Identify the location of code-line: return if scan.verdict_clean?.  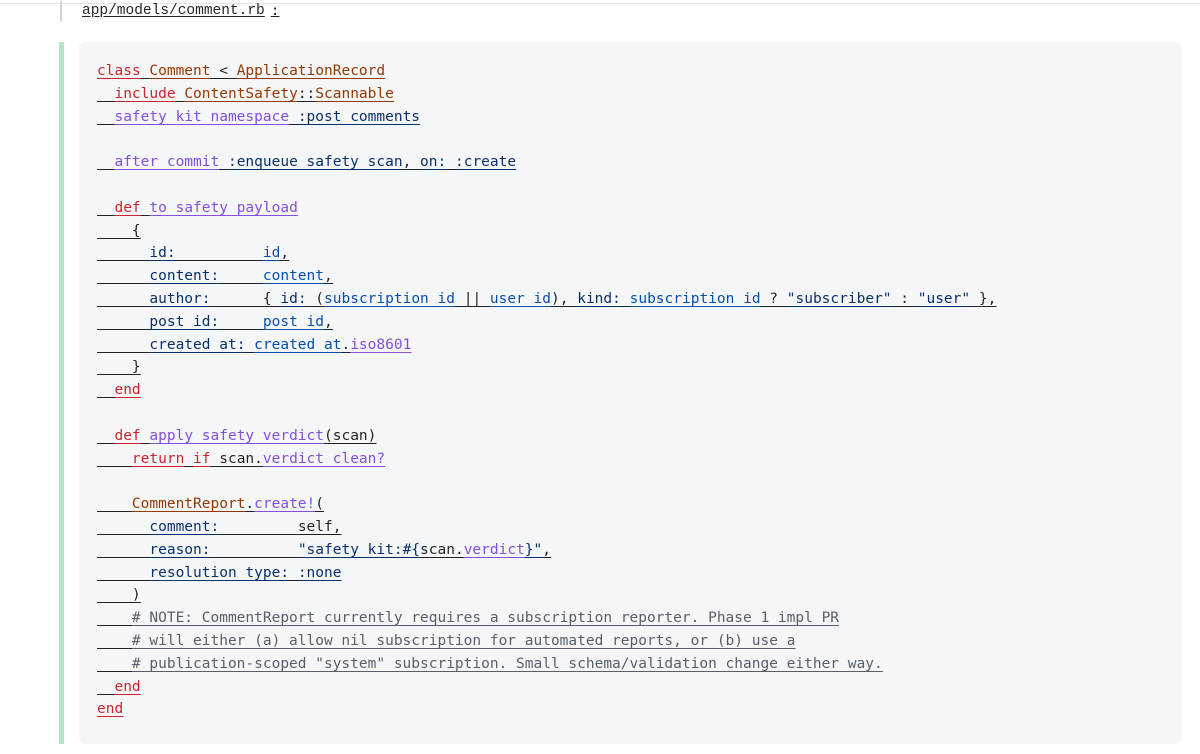
(634, 459).